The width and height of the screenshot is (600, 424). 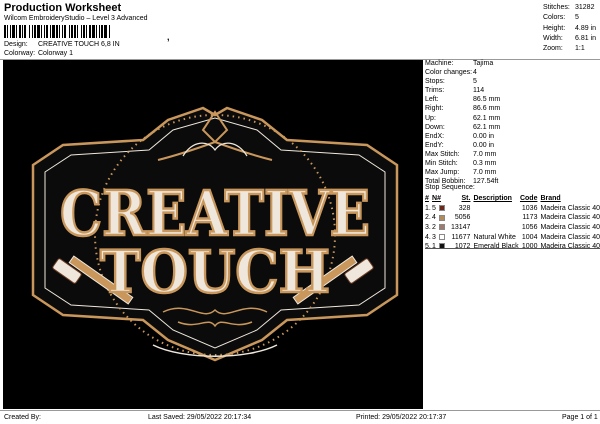 I want to click on col-brand: Brand, so click(x=550, y=199).